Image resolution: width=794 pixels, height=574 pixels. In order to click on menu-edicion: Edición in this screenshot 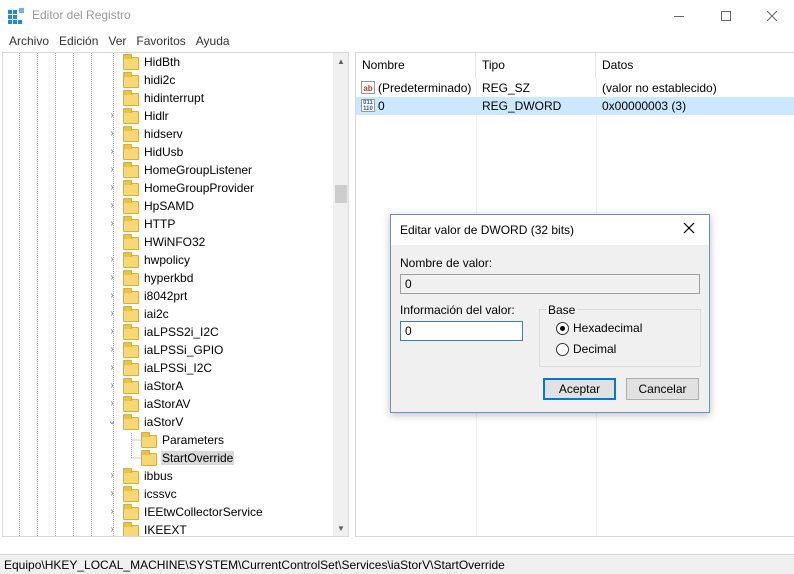, I will do `click(78, 41)`.